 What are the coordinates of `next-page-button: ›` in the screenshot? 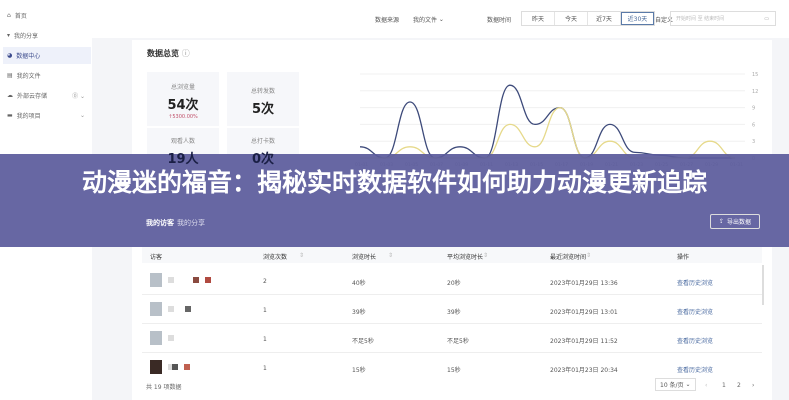 It's located at (753, 385).